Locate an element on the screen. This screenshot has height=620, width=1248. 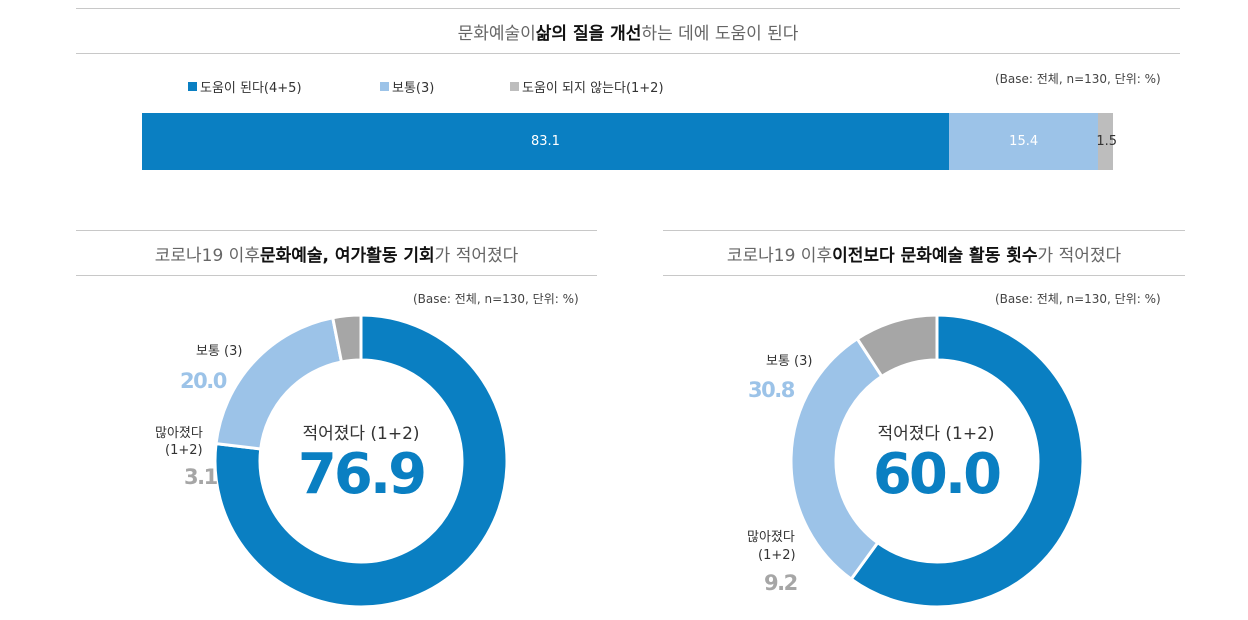
right-base-note: (Base: 전체, n=130, 단위: %) is located at coordinates (1078, 299).